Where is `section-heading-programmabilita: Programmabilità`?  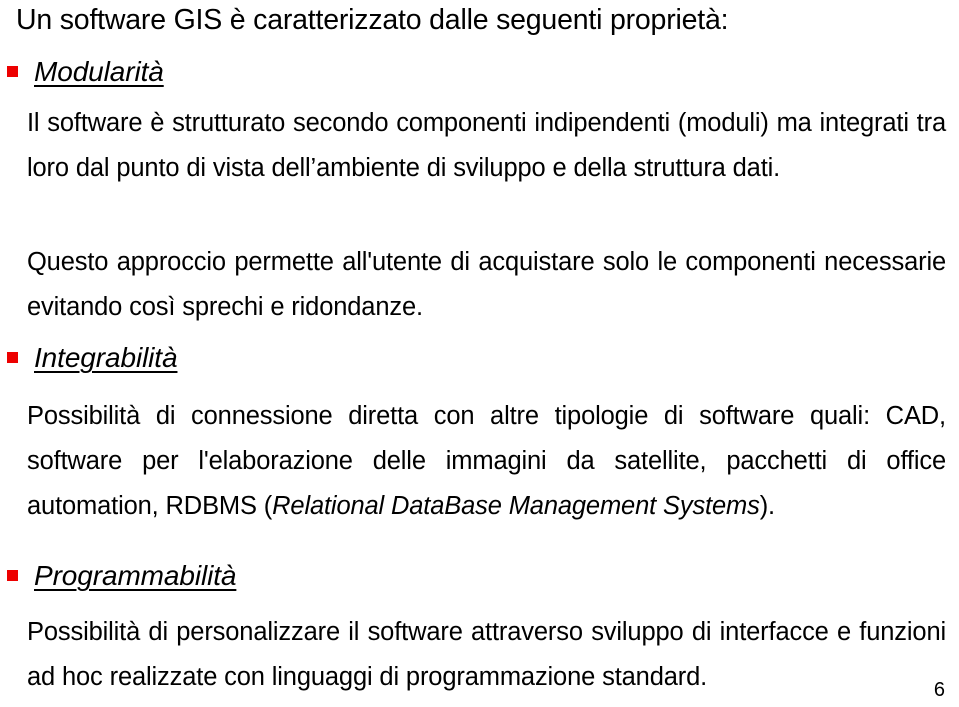 section-heading-programmabilita: Programmabilità is located at coordinates (135, 575).